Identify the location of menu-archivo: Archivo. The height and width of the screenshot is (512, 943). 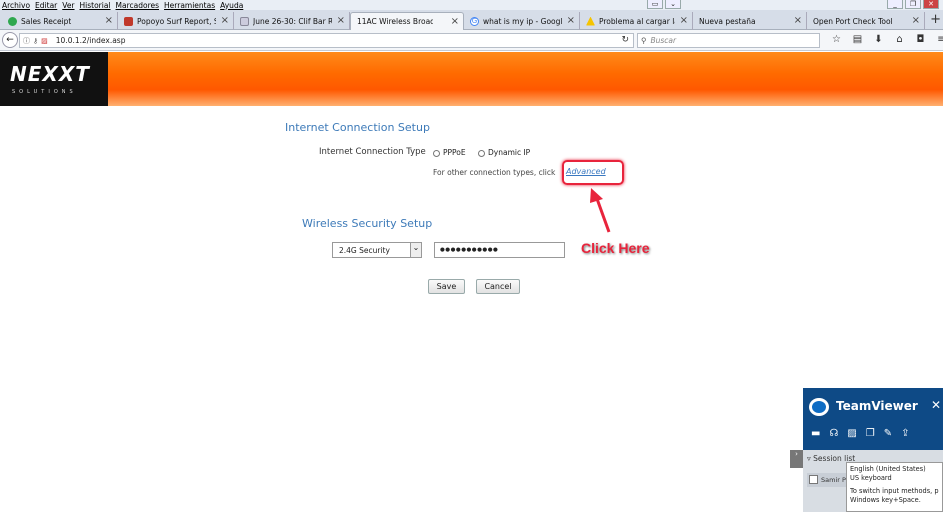
(16, 5).